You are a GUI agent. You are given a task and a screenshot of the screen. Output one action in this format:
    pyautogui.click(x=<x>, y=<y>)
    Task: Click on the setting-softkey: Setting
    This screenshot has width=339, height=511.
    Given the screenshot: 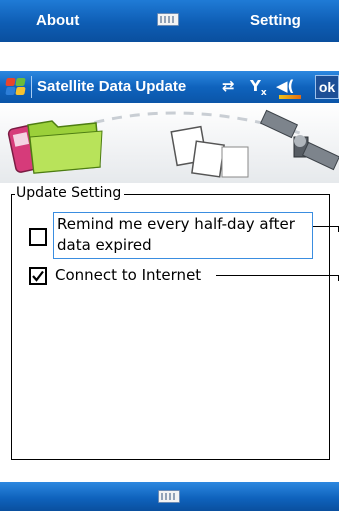 What is the action you would take?
    pyautogui.click(x=275, y=20)
    